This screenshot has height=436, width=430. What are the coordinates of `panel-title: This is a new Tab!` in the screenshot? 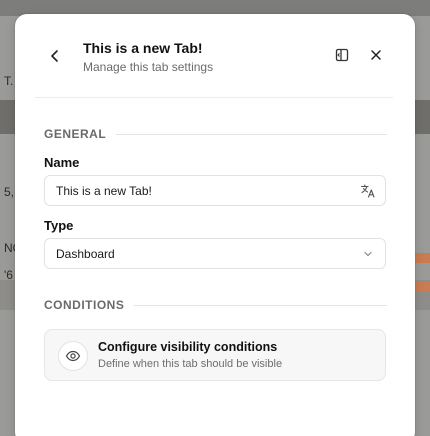 It's located at (143, 48).